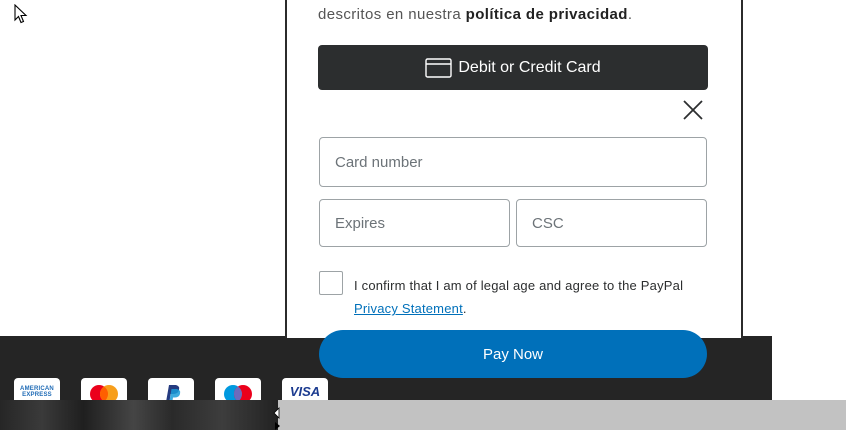 This screenshot has height=430, width=846. Describe the element at coordinates (464, 308) in the screenshot. I see `consent-text-suffix: .` at that location.